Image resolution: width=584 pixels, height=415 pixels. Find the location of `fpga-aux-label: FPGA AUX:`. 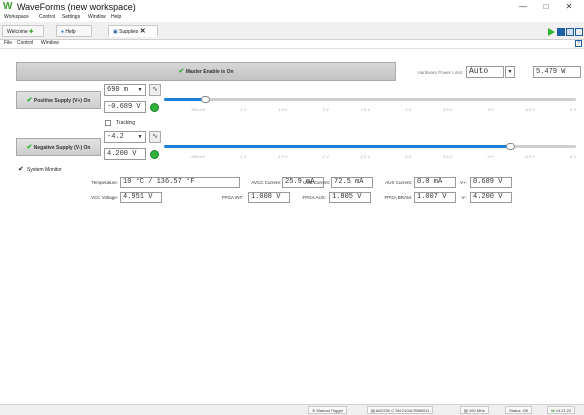

fpga-aux-label: FPGA AUX: is located at coordinates (314, 197).